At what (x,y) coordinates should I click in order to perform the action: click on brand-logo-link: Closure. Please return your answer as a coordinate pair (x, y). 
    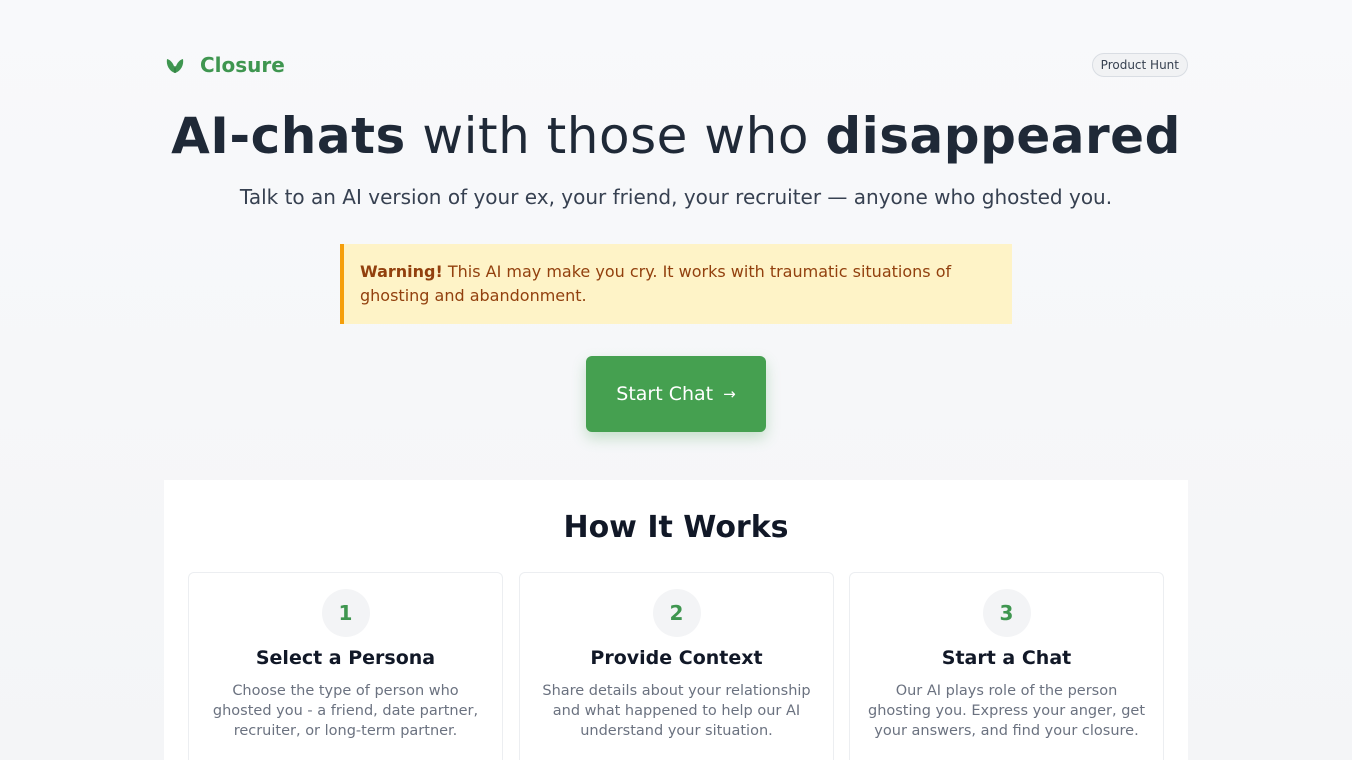
    Looking at the image, I should click on (224, 65).